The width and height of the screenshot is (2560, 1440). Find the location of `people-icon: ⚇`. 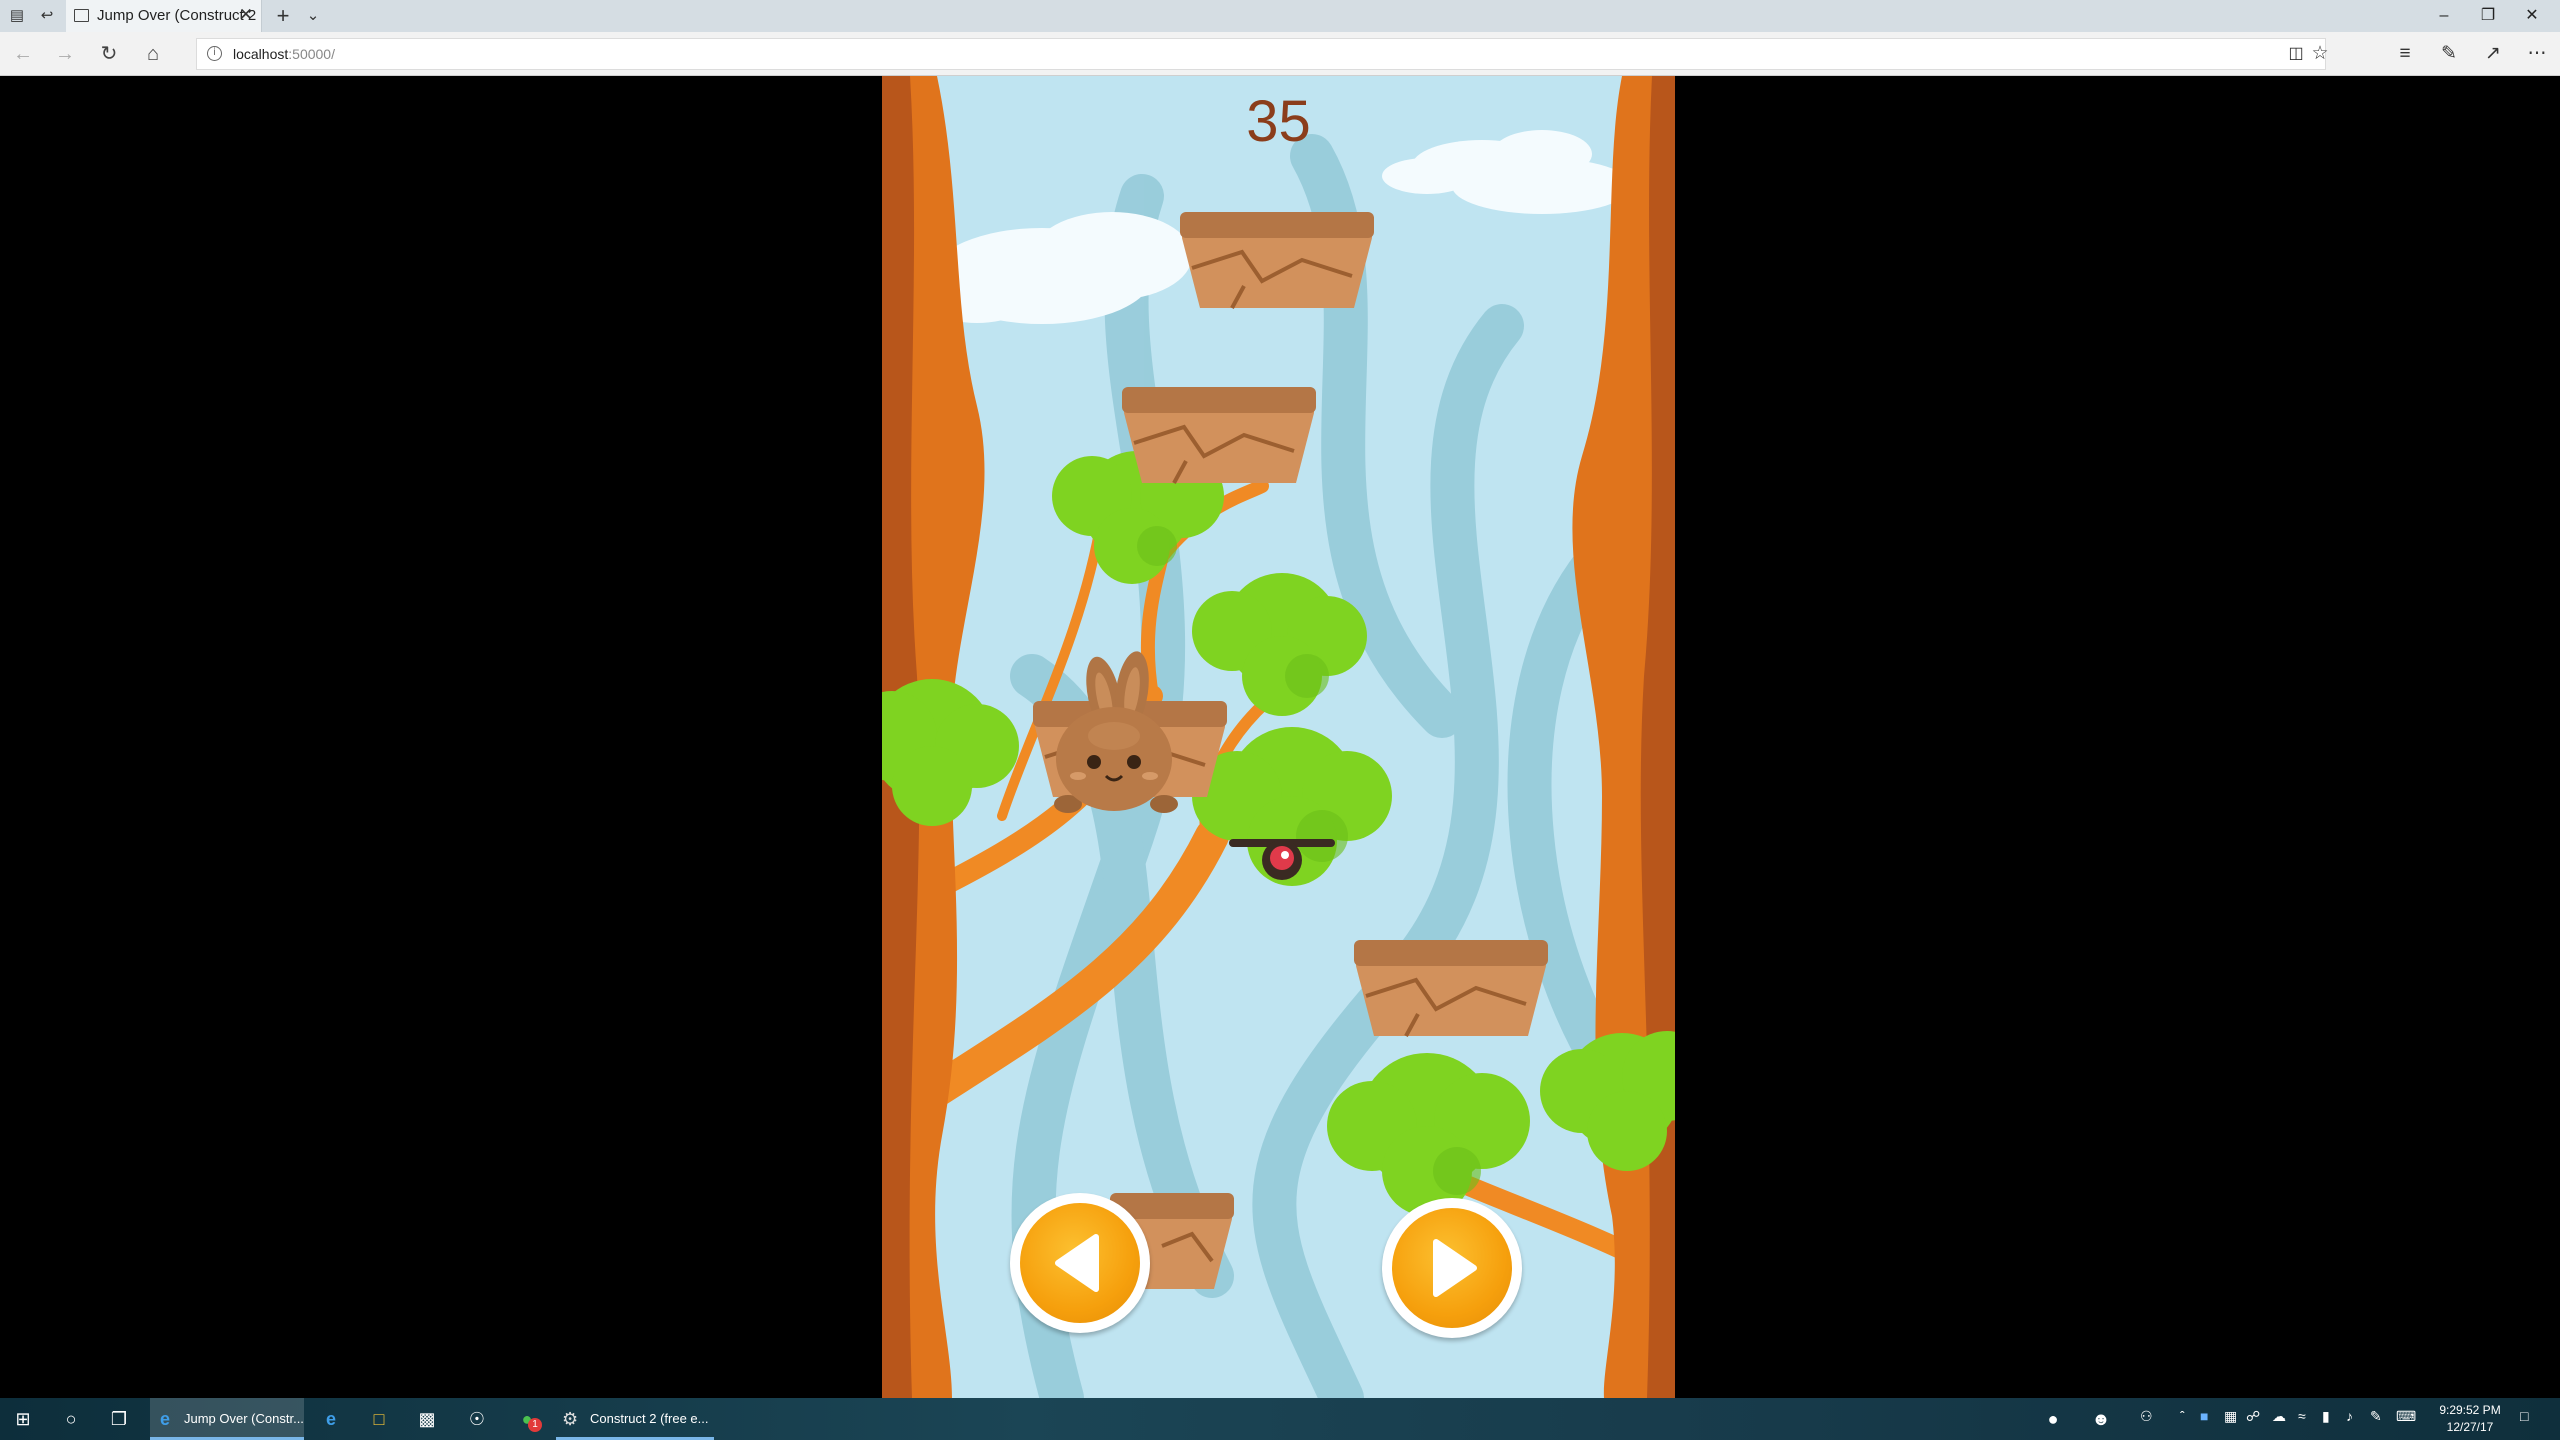

people-icon: ⚇ is located at coordinates (2146, 1416).